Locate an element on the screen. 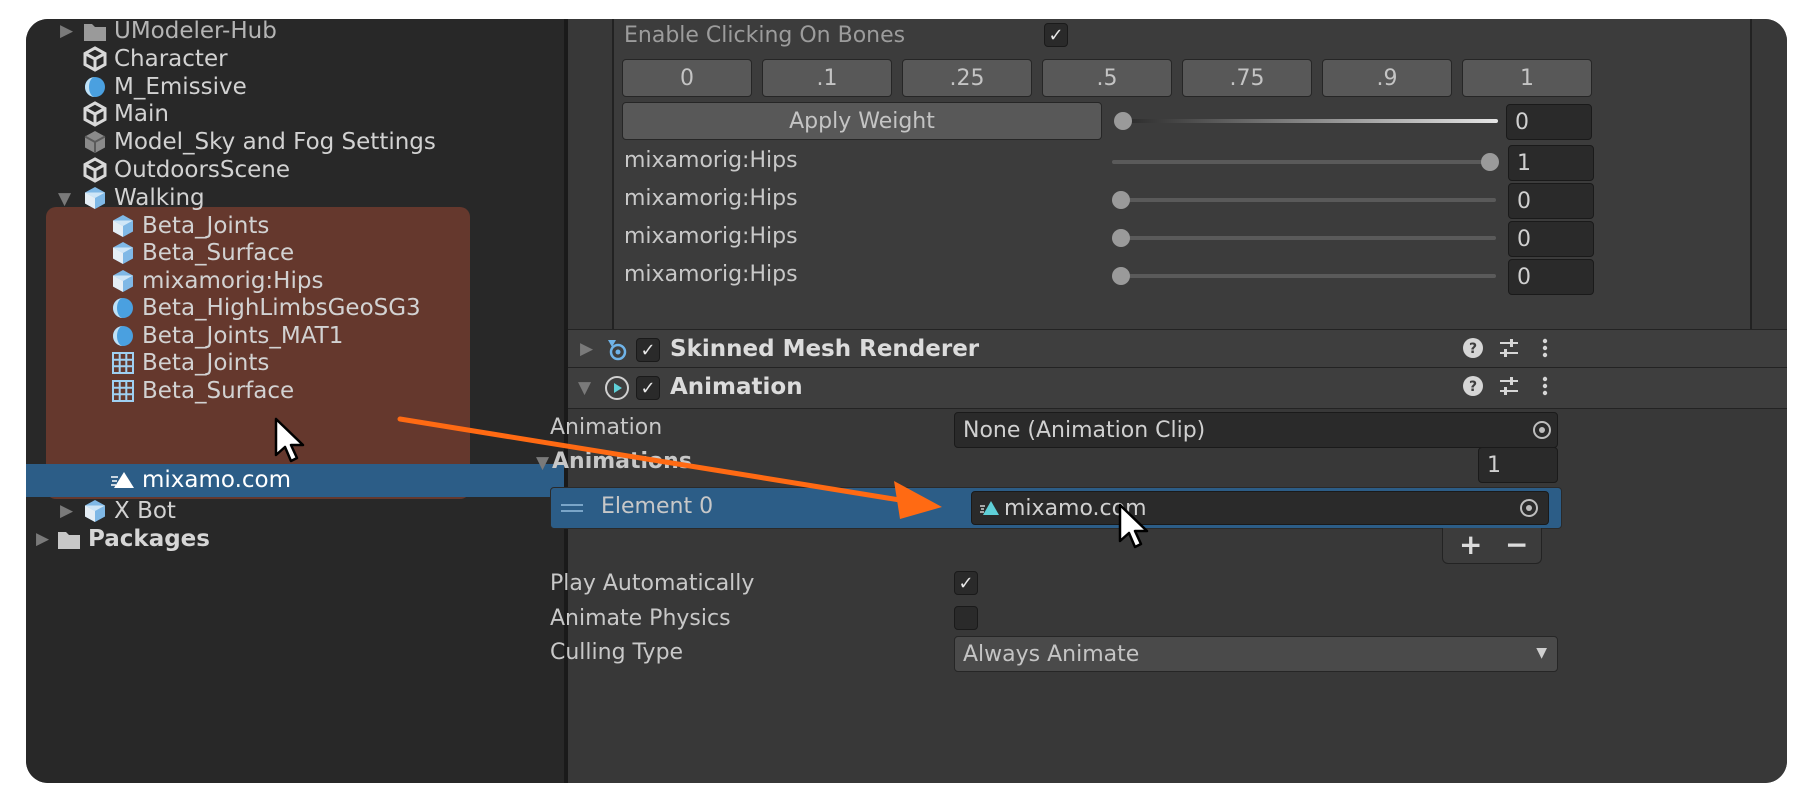  drag-arrow-head is located at coordinates (918, 500).